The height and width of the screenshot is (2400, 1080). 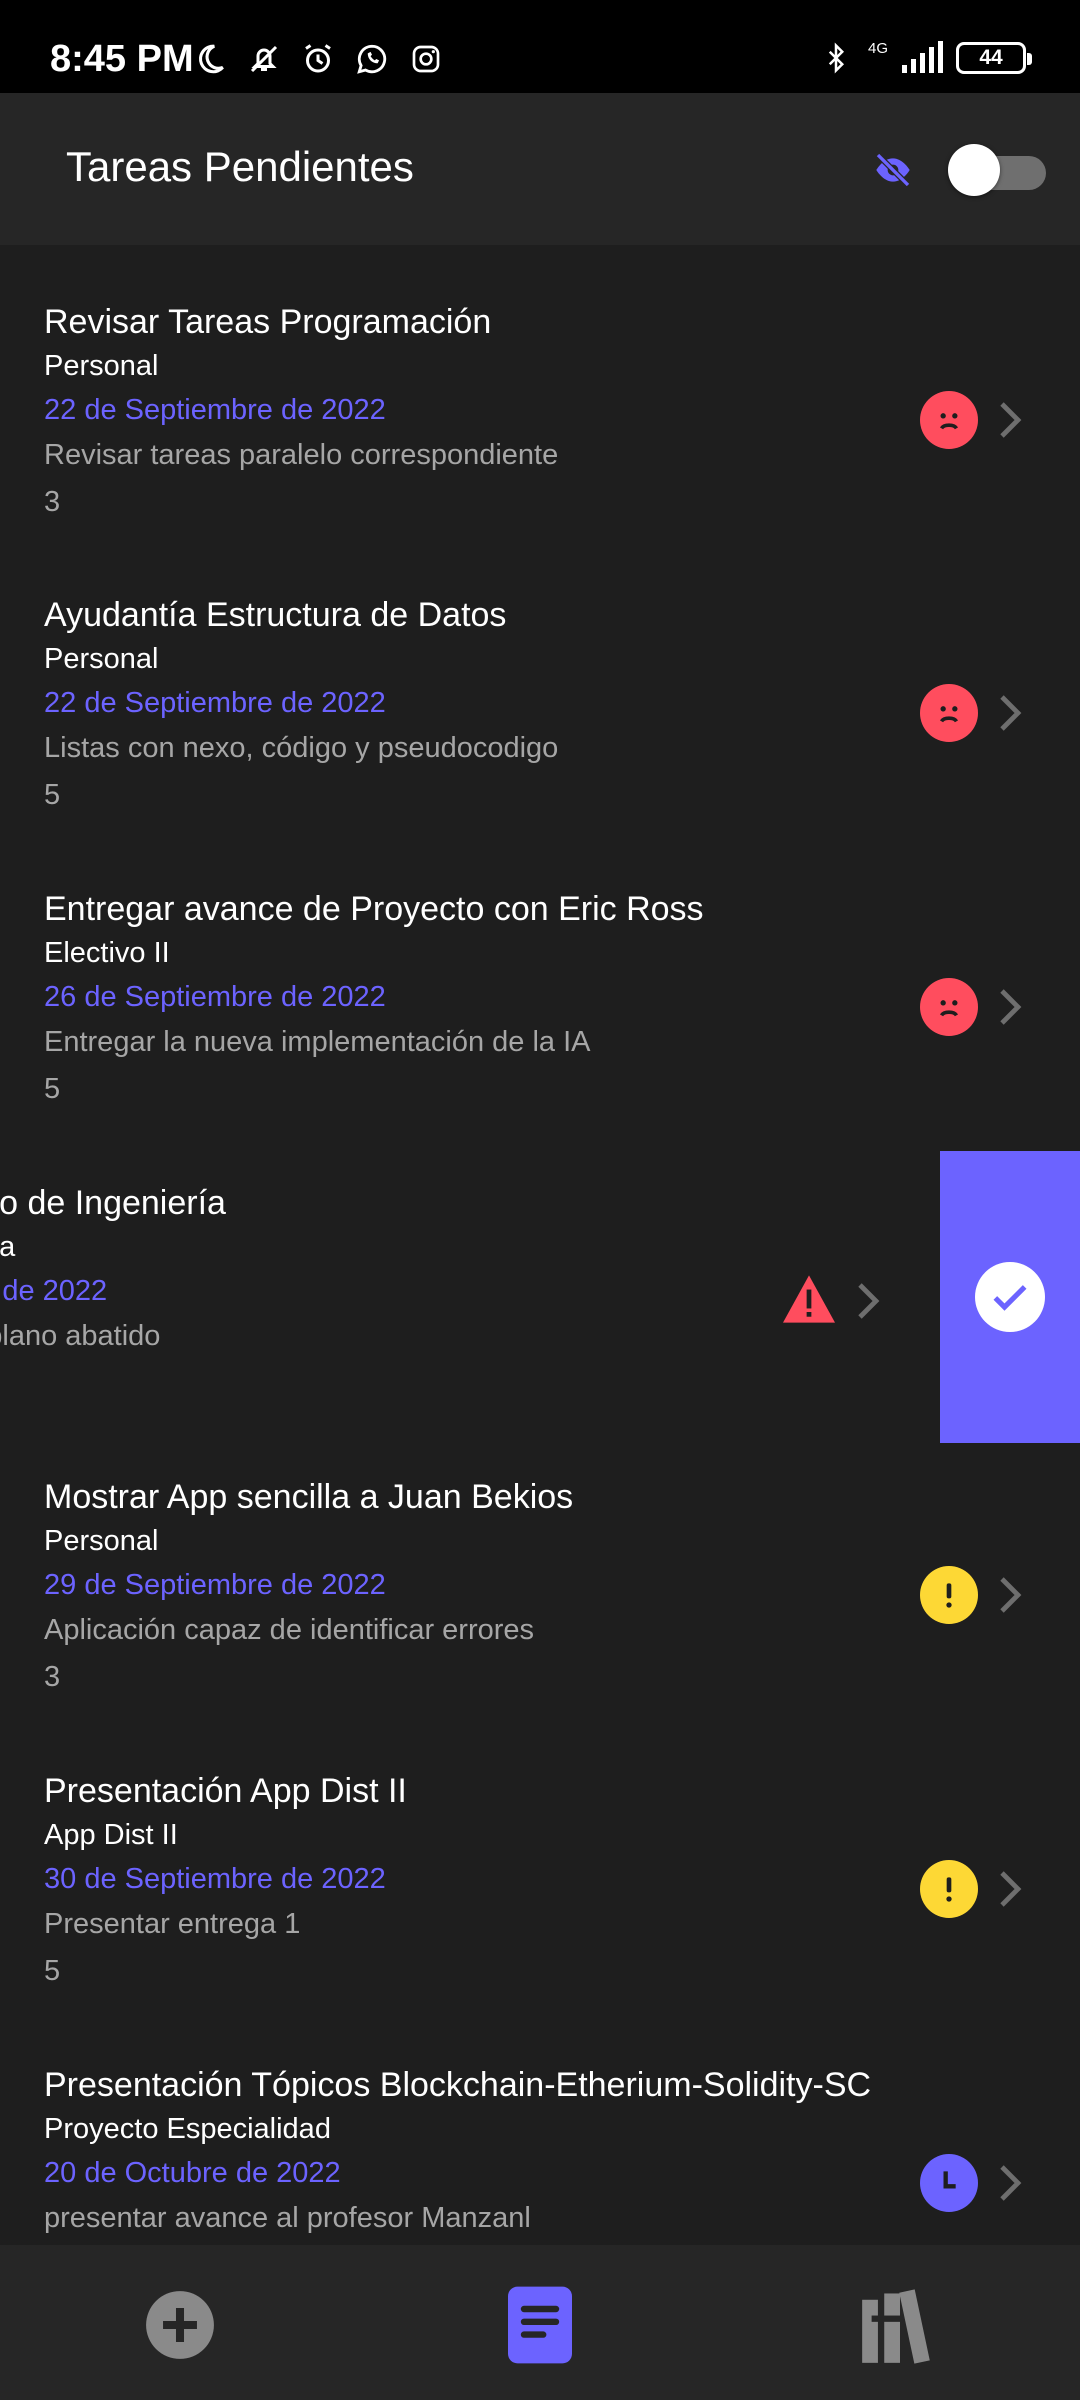 What do you see at coordinates (210, 59) in the screenshot?
I see `moon-icon` at bounding box center [210, 59].